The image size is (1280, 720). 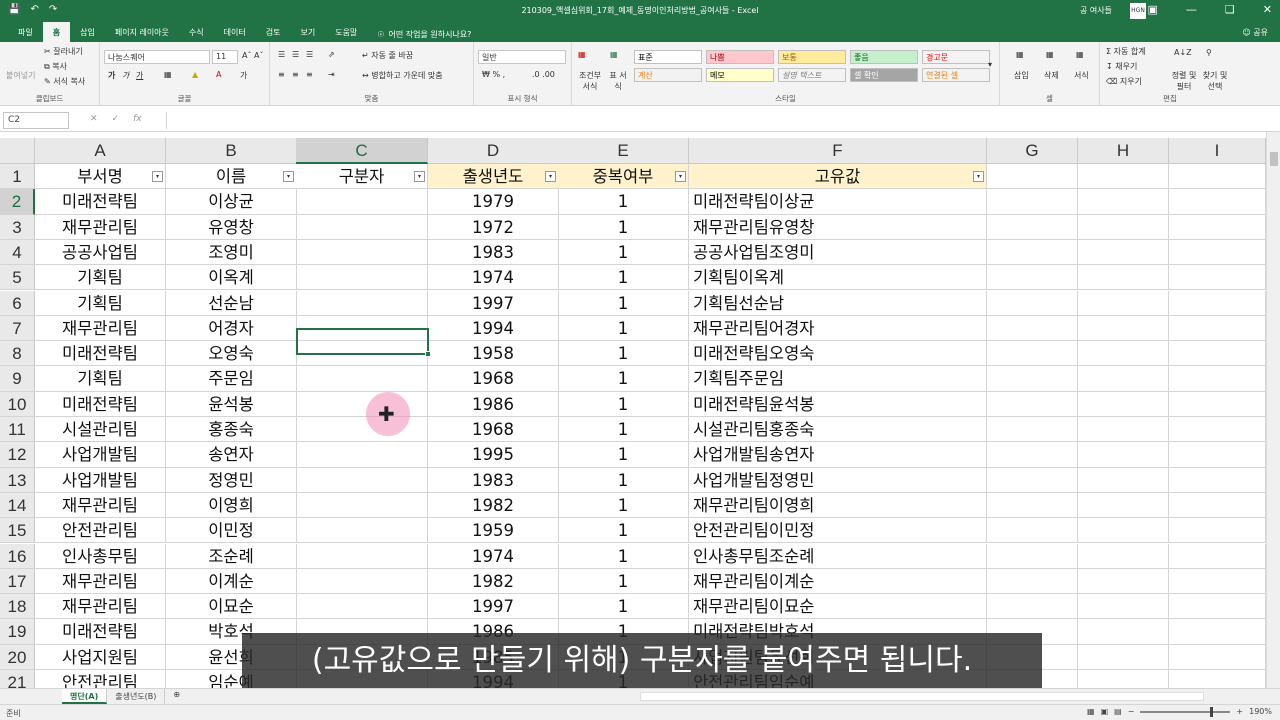 What do you see at coordinates (17, 455) in the screenshot?
I see `row-header: 12` at bounding box center [17, 455].